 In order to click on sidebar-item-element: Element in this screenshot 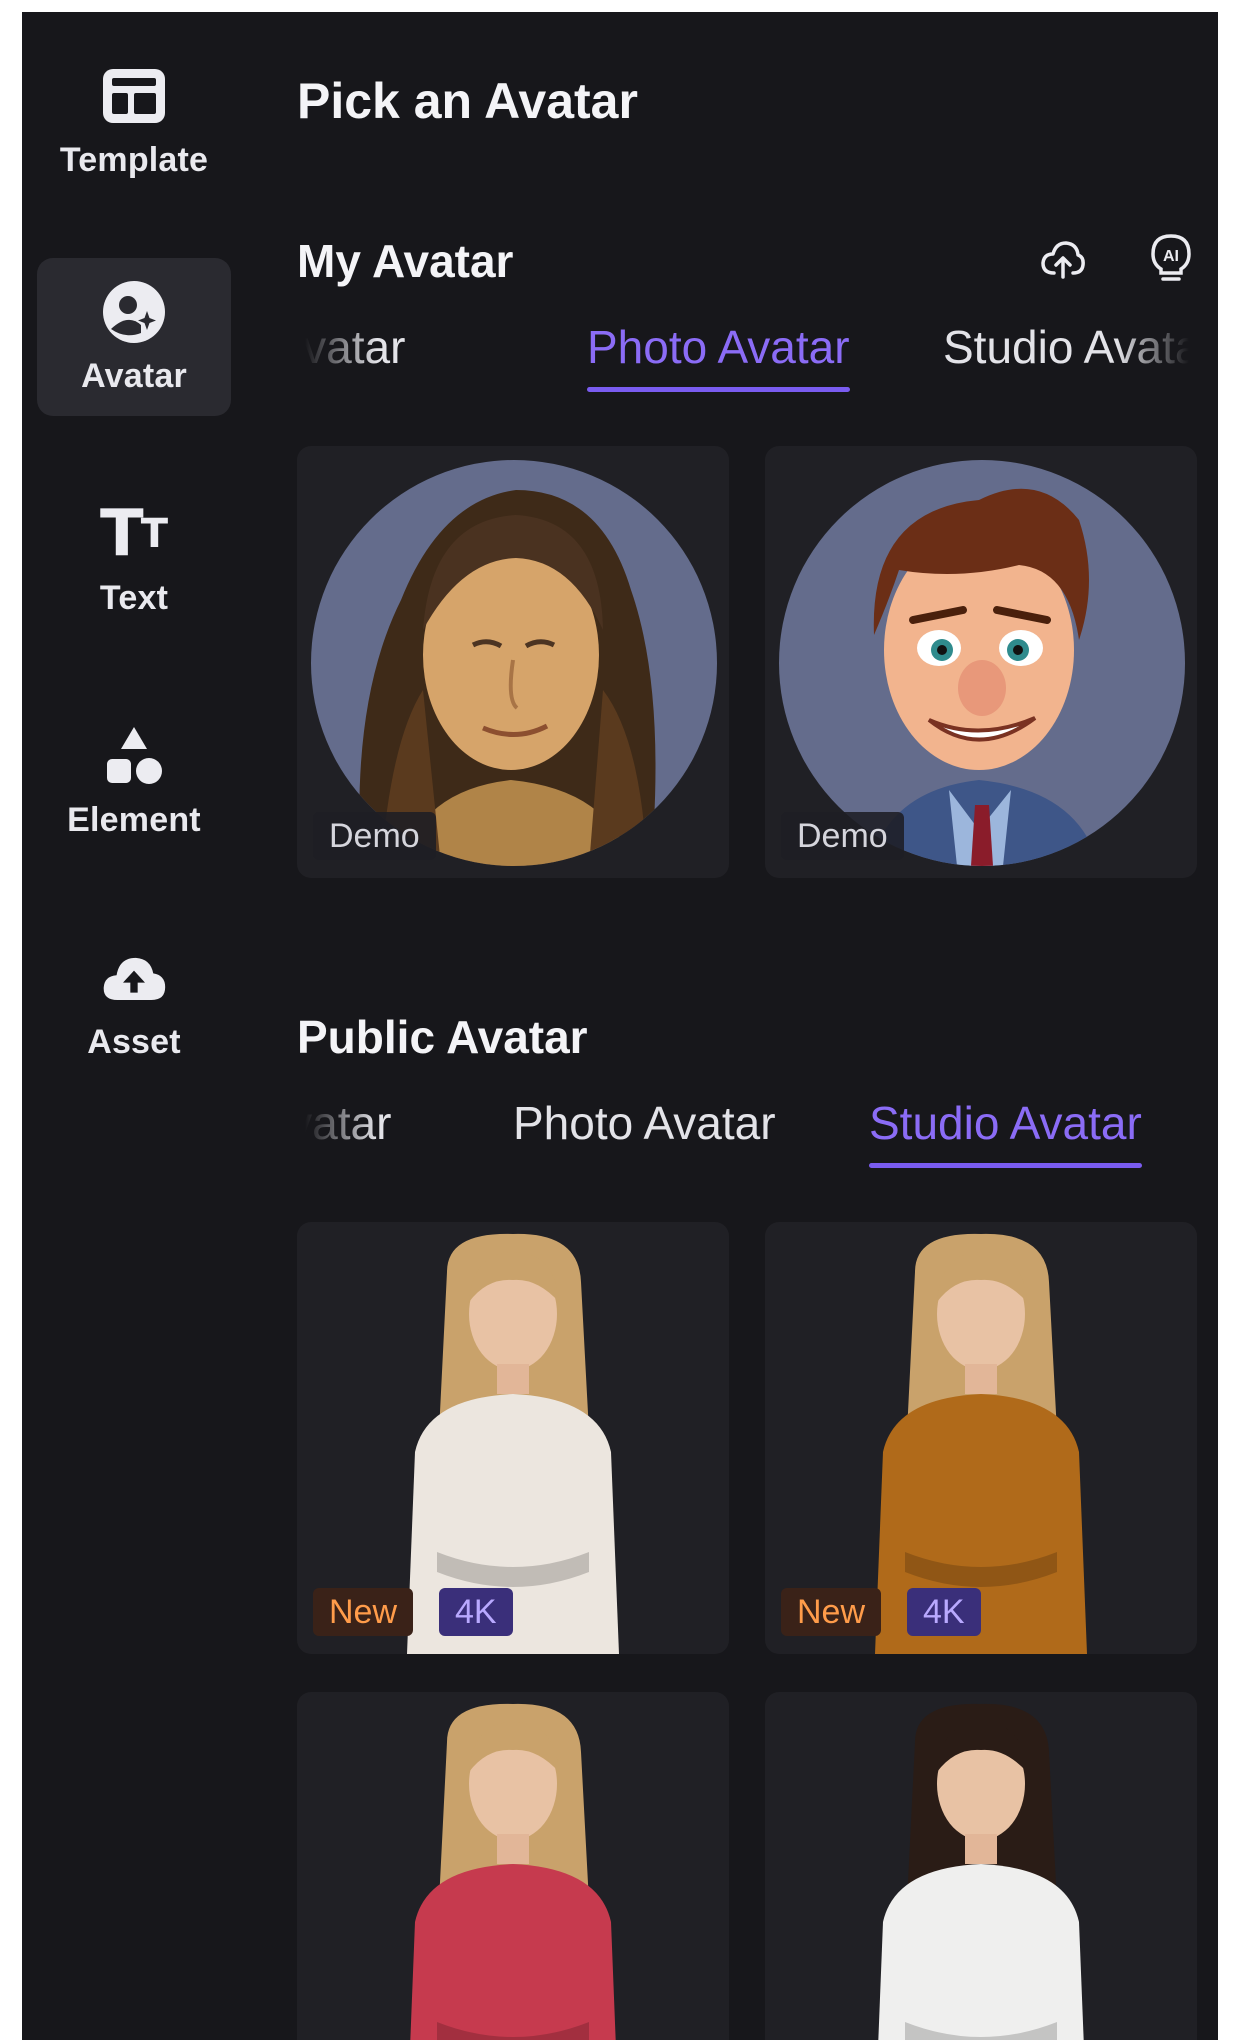, I will do `click(134, 781)`.